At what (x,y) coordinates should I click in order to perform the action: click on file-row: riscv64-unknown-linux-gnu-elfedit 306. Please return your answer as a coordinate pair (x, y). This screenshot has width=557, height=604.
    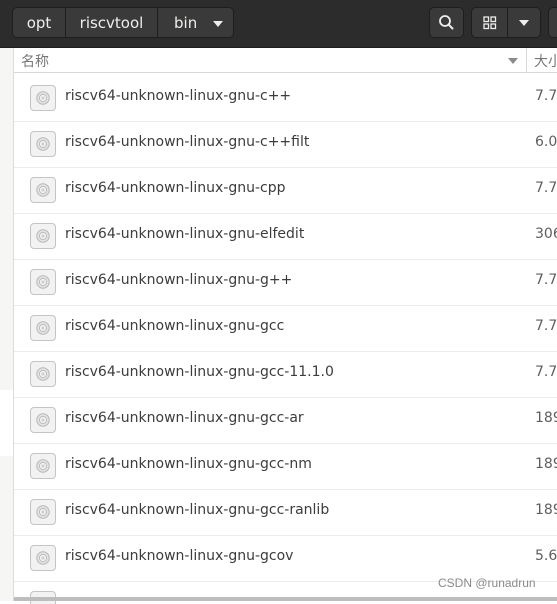
    Looking at the image, I should click on (285, 237).